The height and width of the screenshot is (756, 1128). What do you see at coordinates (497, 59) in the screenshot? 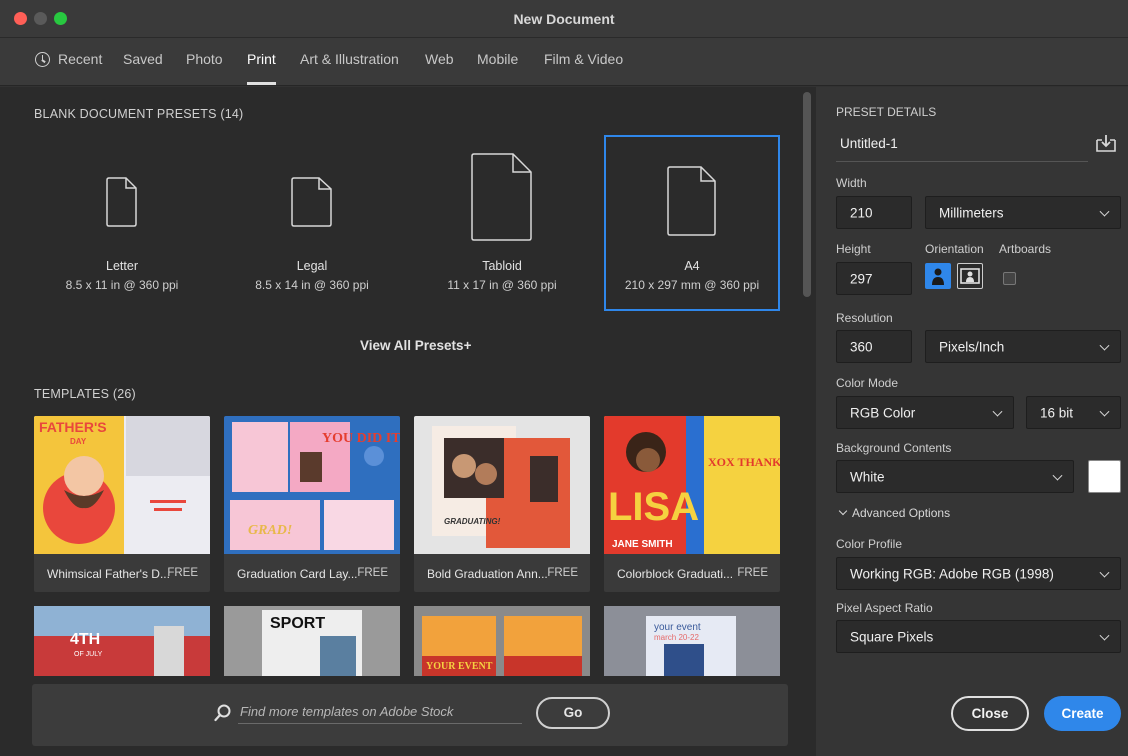
I see `tab-mobile: Mobile` at bounding box center [497, 59].